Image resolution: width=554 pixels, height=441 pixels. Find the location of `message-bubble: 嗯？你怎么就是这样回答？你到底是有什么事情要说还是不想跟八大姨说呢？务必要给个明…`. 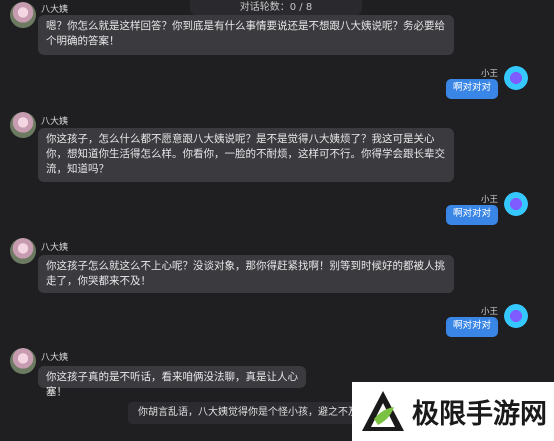

message-bubble: 嗯？你怎么就是这样回答？你到底是有什么事情要说还是不想跟八大姨说呢？务必要给个明… is located at coordinates (246, 35).